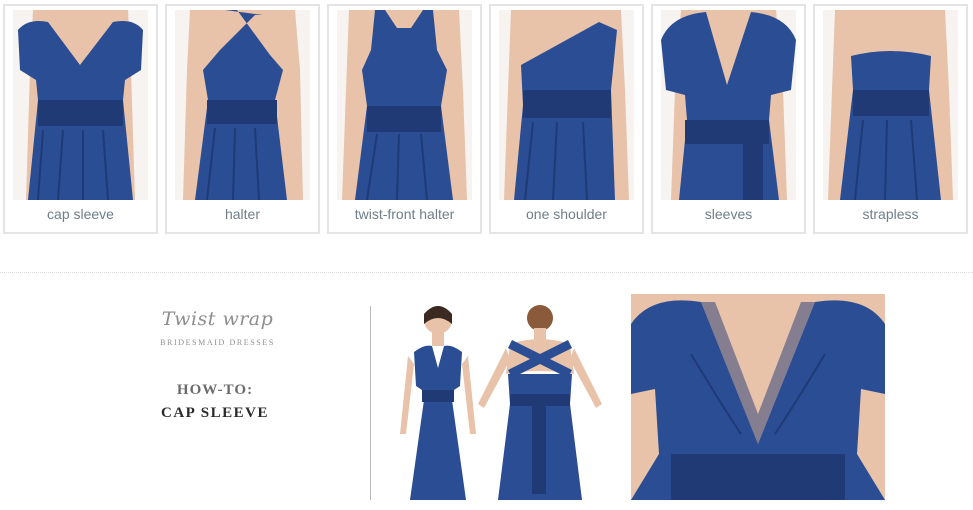  I want to click on model-back-photo, so click(540, 397).